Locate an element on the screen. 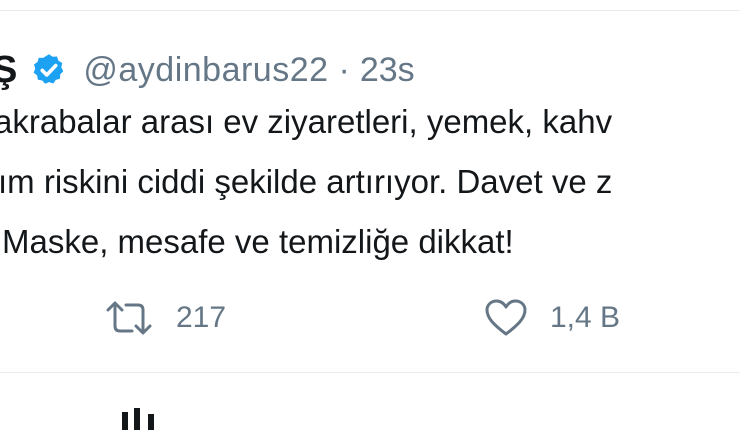  retweet-icon is located at coordinates (129, 318).